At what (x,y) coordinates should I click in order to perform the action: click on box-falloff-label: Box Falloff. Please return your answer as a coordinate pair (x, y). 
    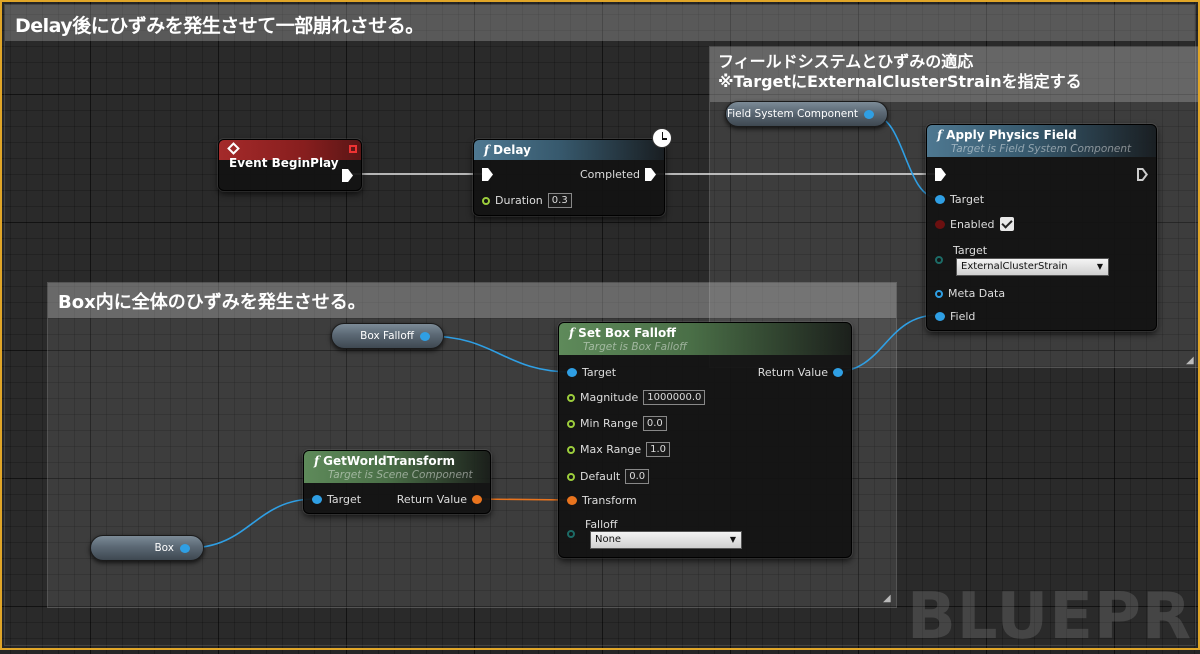
    Looking at the image, I should click on (387, 336).